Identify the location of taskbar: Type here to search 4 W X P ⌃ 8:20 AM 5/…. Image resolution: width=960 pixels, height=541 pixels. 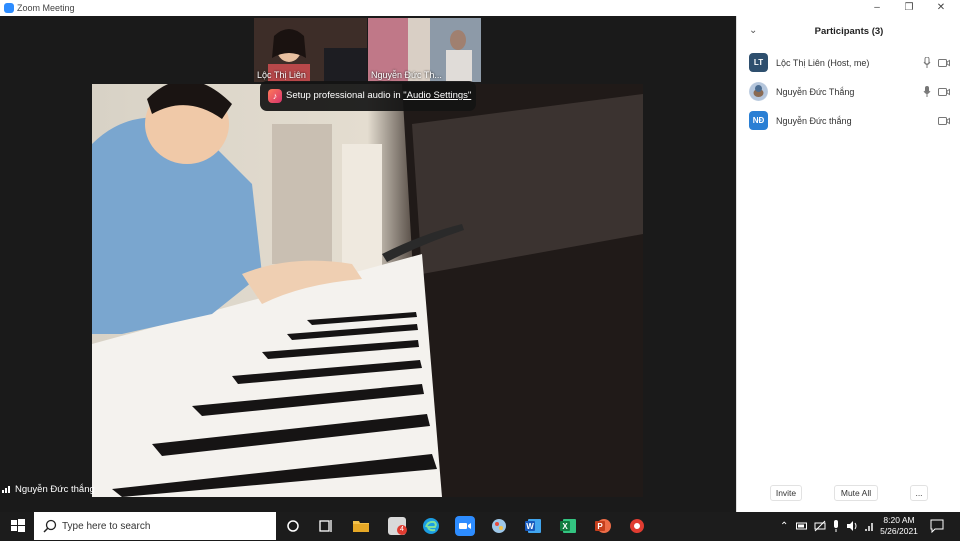
(480, 526).